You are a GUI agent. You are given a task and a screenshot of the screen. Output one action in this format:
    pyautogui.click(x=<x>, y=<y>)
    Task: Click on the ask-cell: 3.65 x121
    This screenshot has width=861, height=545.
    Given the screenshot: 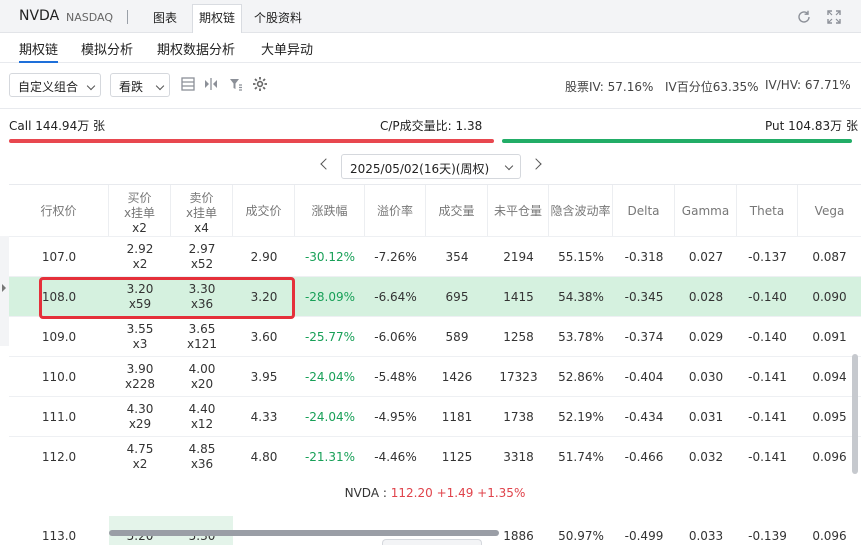 What is the action you would take?
    pyautogui.click(x=202, y=337)
    